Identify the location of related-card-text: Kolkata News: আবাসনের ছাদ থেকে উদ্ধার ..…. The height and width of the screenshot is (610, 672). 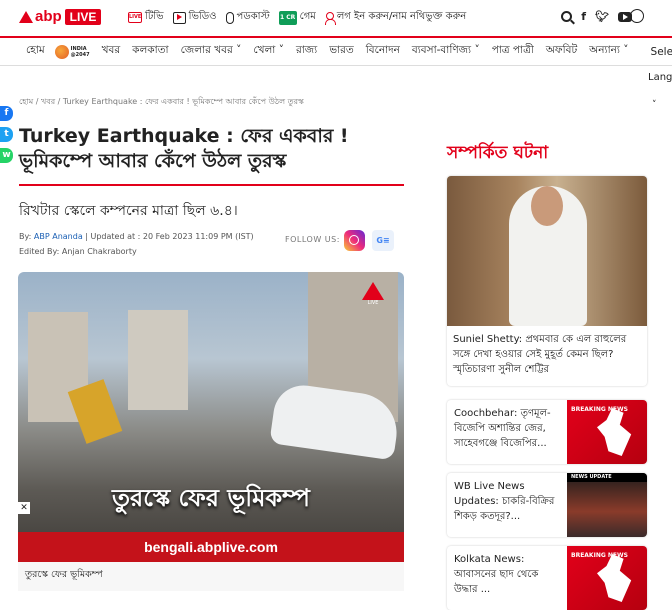
(496, 574).